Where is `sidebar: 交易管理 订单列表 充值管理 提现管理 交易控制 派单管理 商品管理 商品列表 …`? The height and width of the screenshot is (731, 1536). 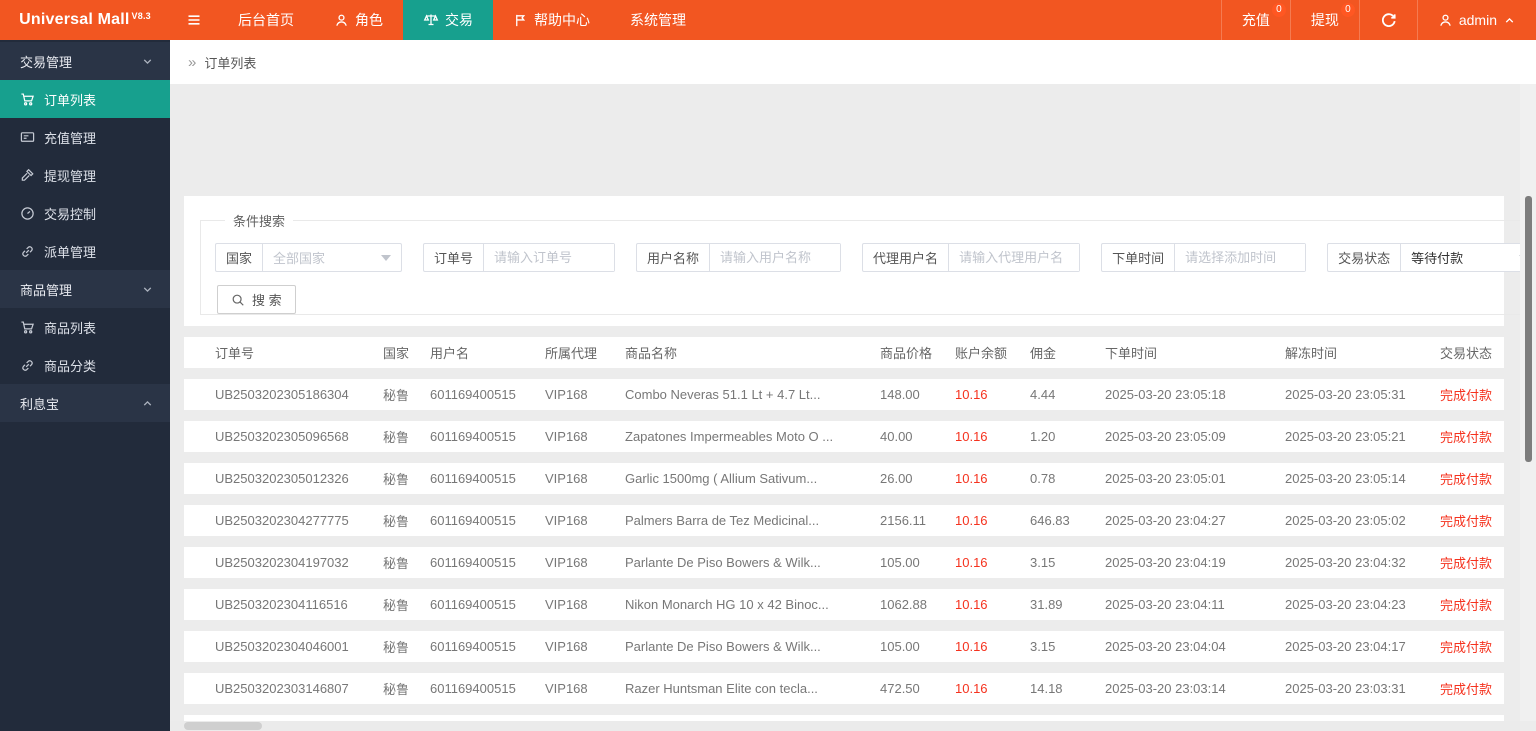 sidebar: 交易管理 订单列表 充值管理 提现管理 交易控制 派单管理 商品管理 商品列表 … is located at coordinates (85, 385).